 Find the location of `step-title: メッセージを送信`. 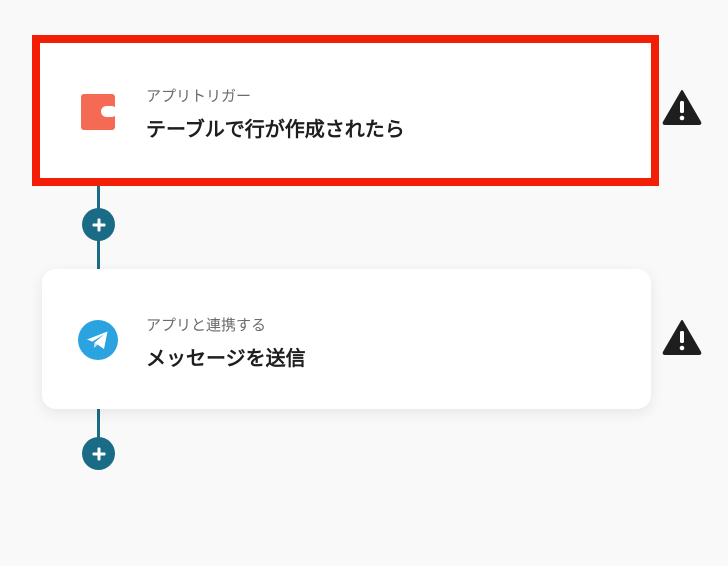

step-title: メッセージを送信 is located at coordinates (226, 358).